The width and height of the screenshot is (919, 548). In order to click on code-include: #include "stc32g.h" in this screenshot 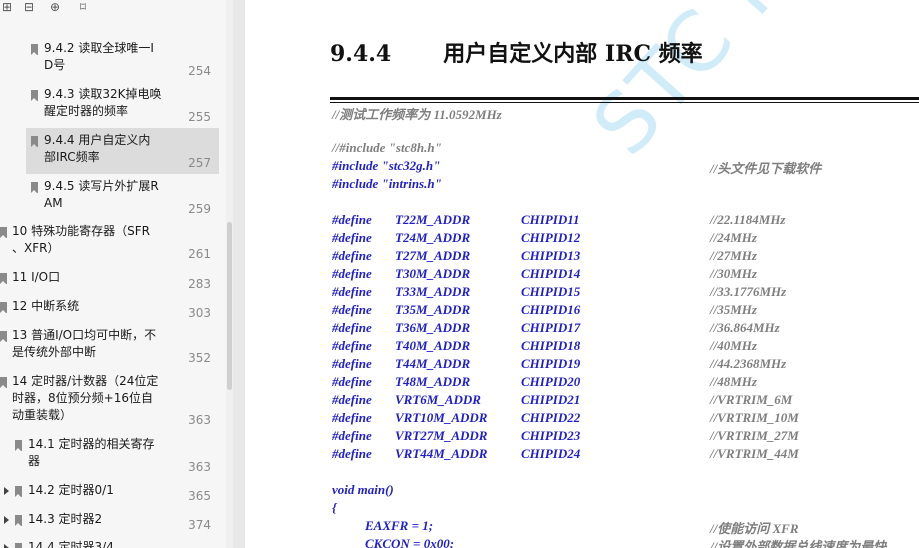, I will do `click(386, 165)`.